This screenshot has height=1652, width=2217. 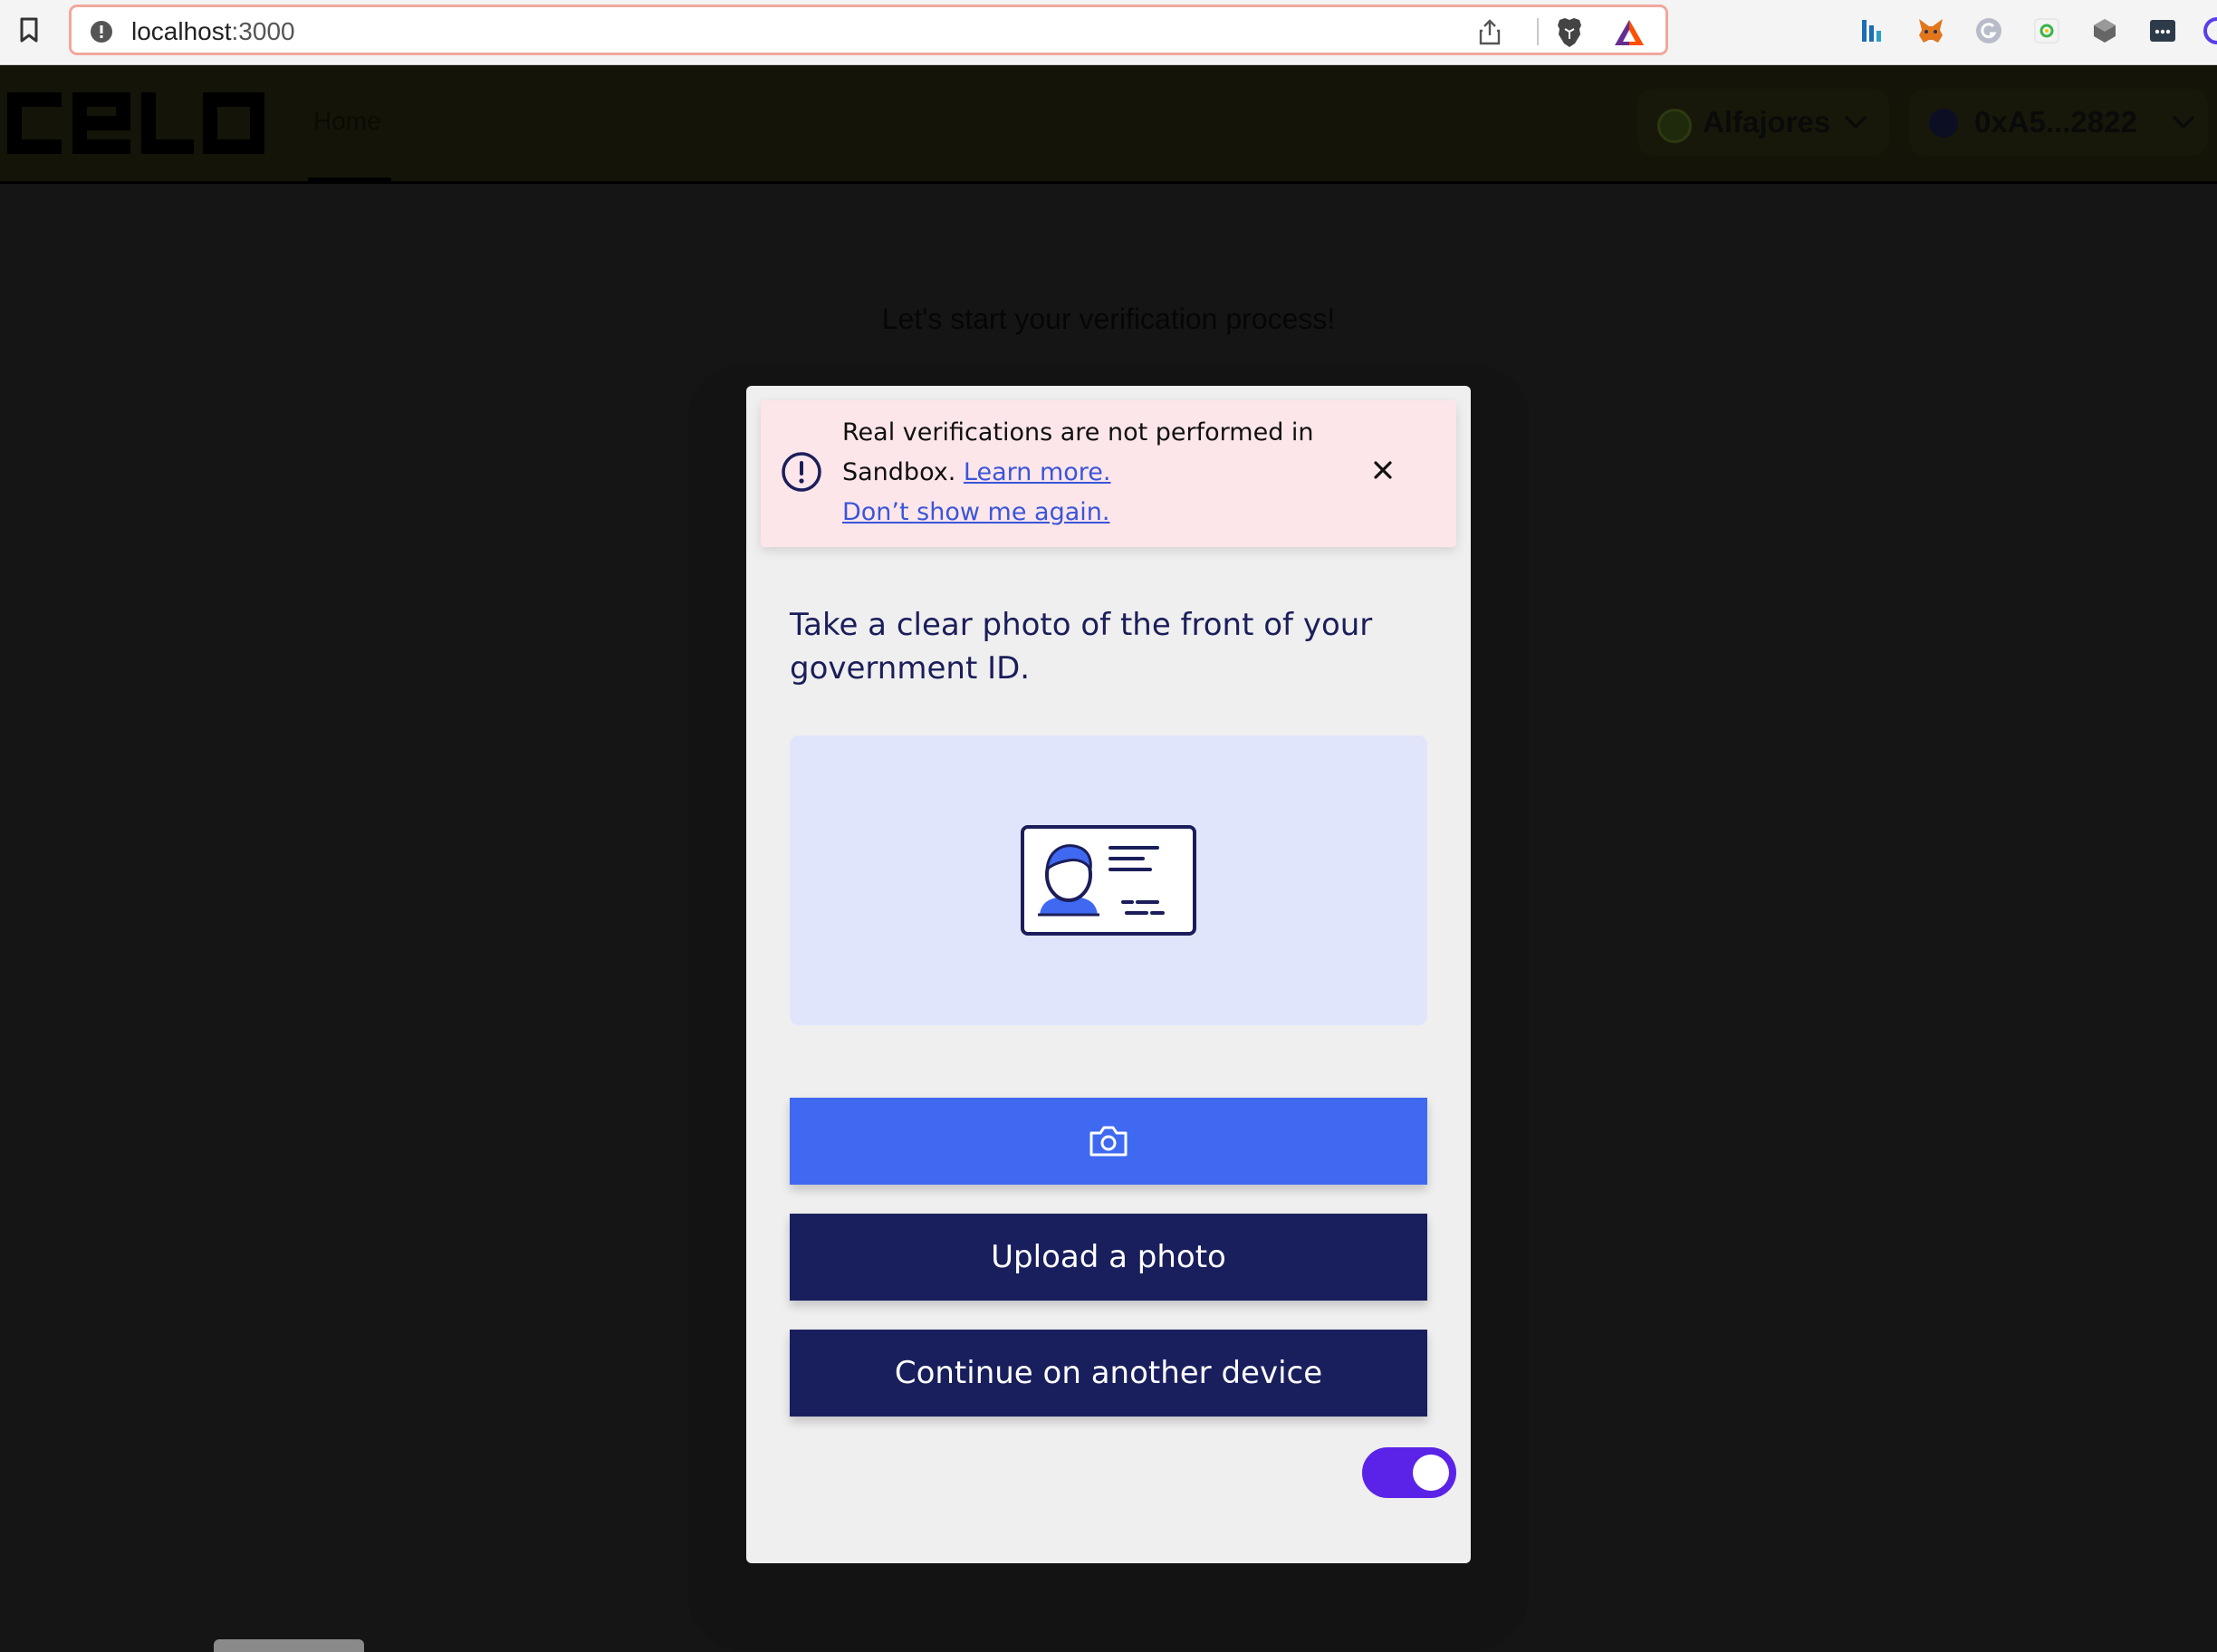 What do you see at coordinates (2104, 30) in the screenshot?
I see `cube-icon` at bounding box center [2104, 30].